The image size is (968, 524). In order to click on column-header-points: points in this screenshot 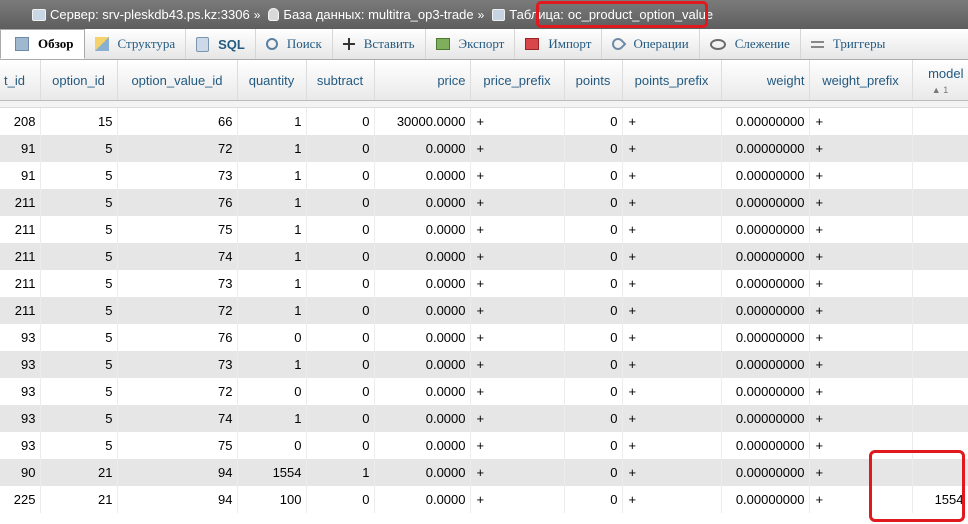, I will do `click(593, 80)`.